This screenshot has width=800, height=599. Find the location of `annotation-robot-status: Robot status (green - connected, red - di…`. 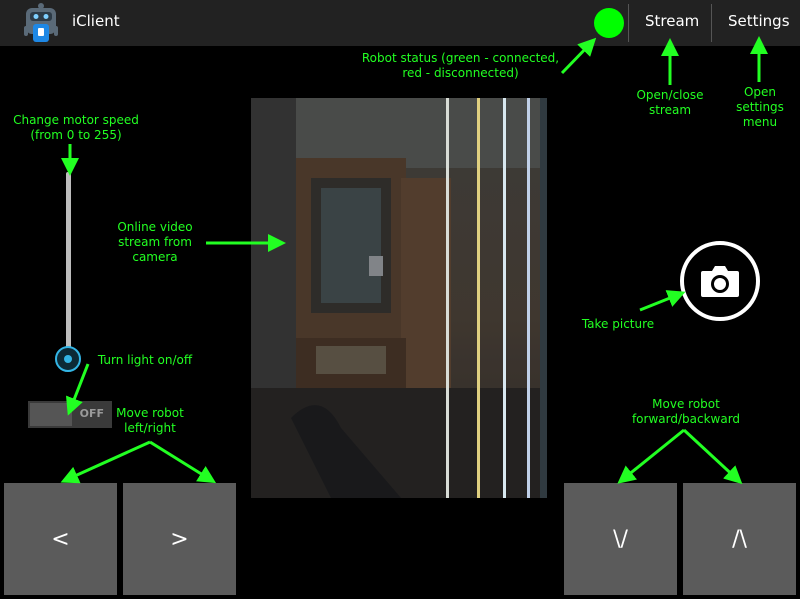

annotation-robot-status: Robot status (green - connected, red - di… is located at coordinates (460, 65).